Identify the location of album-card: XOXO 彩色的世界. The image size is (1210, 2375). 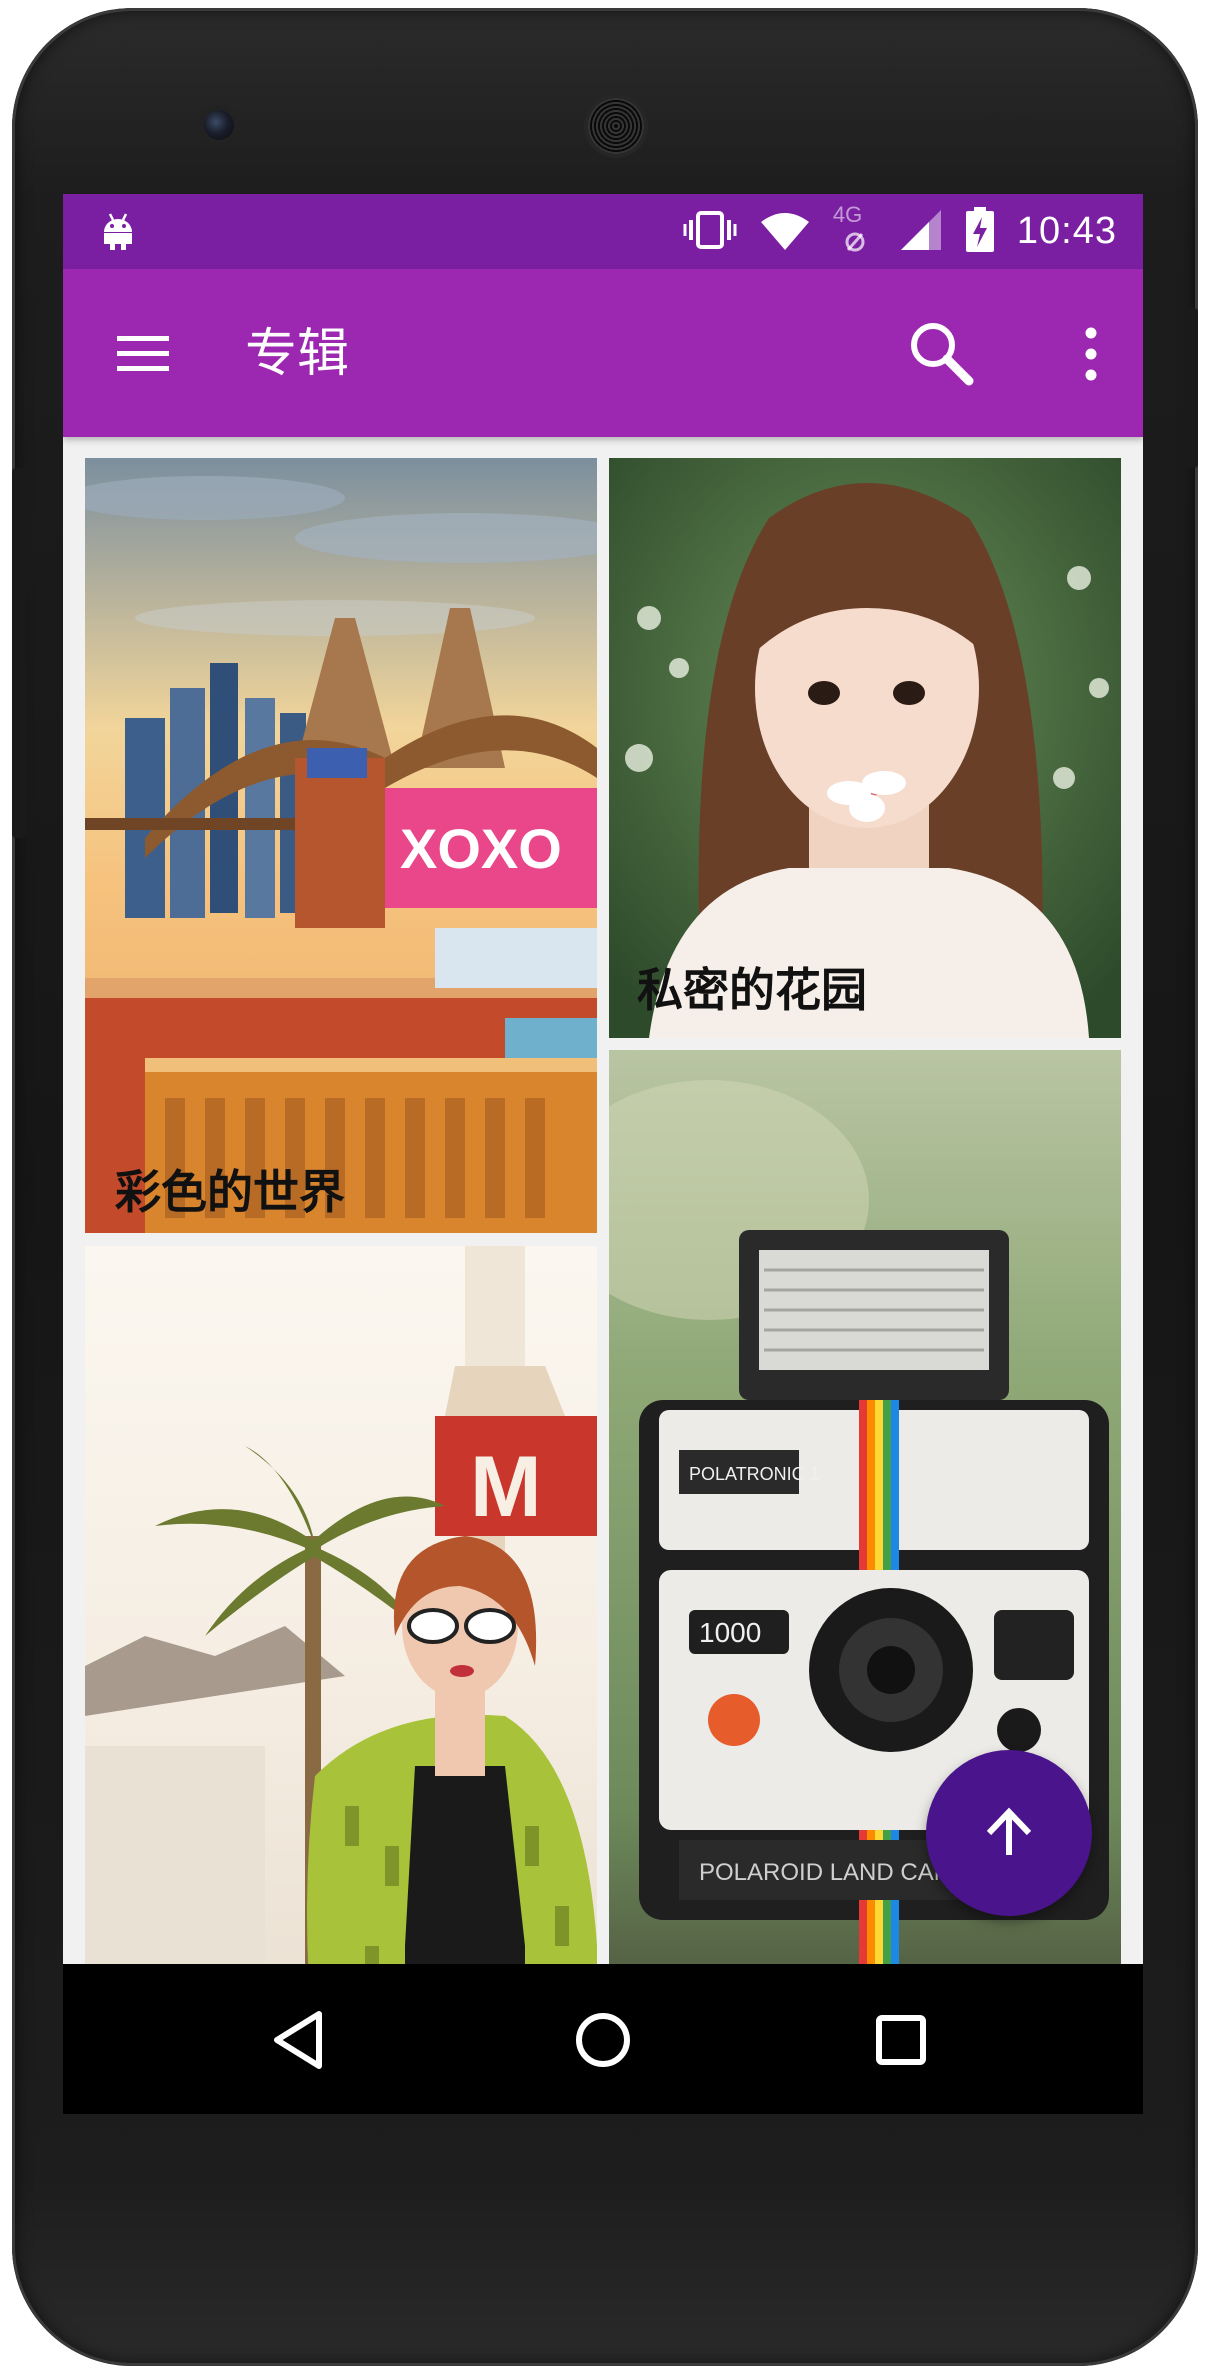
(341, 845).